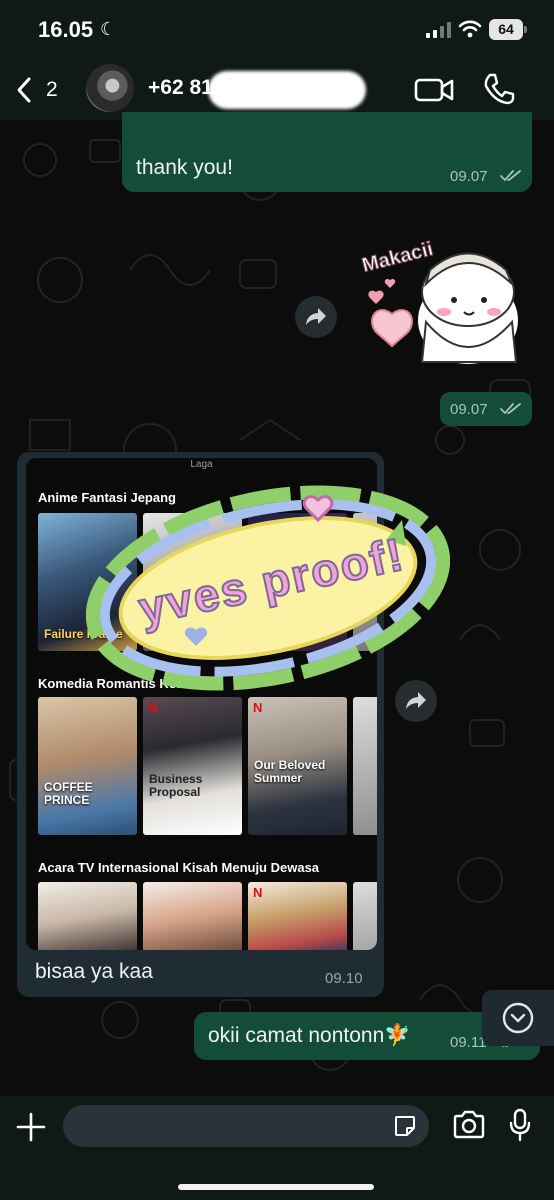  Describe the element at coordinates (508, 29) in the screenshot. I see `battery-indicator: 64` at that location.